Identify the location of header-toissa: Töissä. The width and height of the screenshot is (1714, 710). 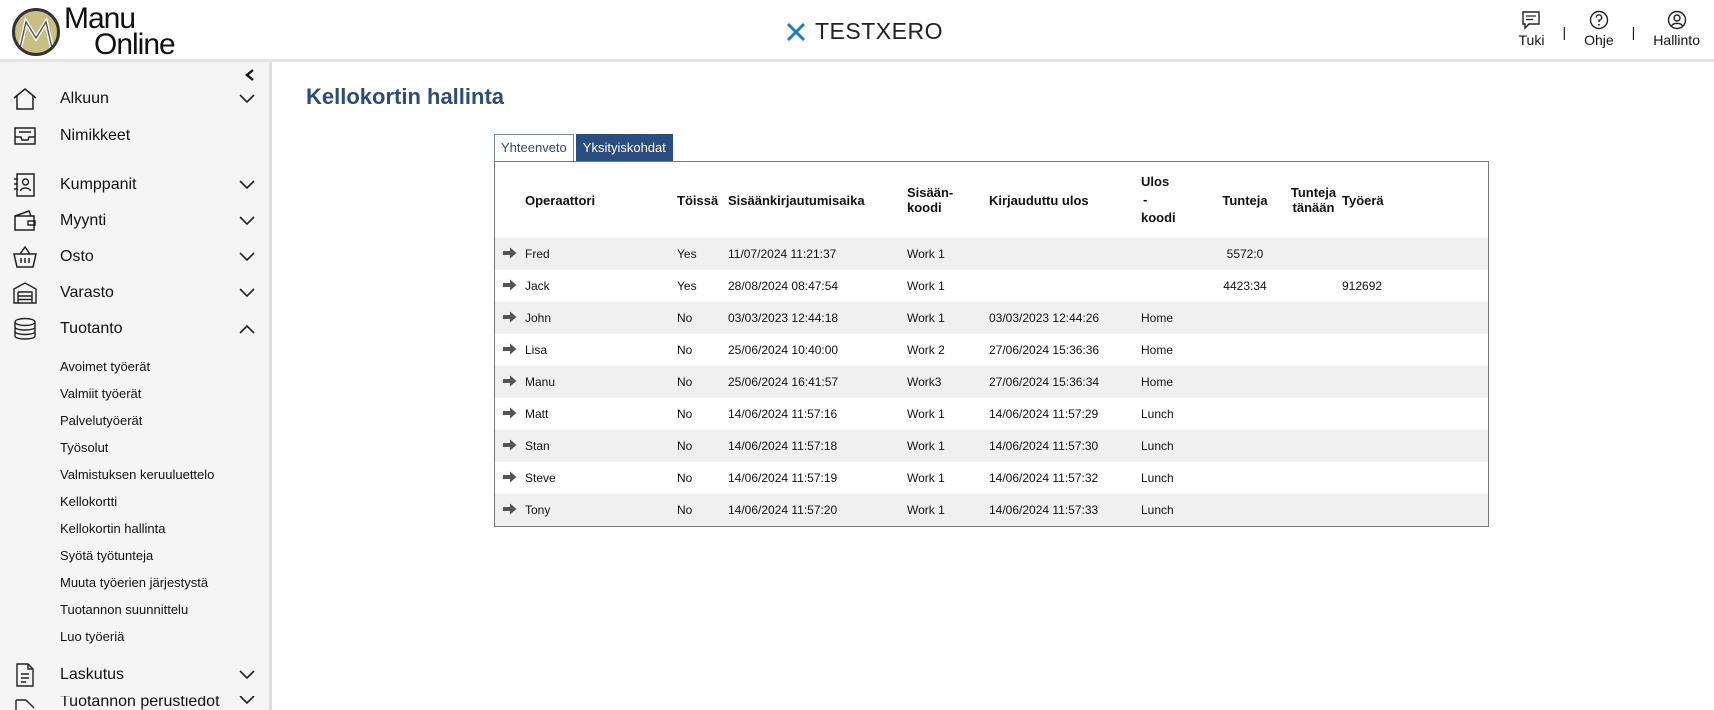
(702, 200).